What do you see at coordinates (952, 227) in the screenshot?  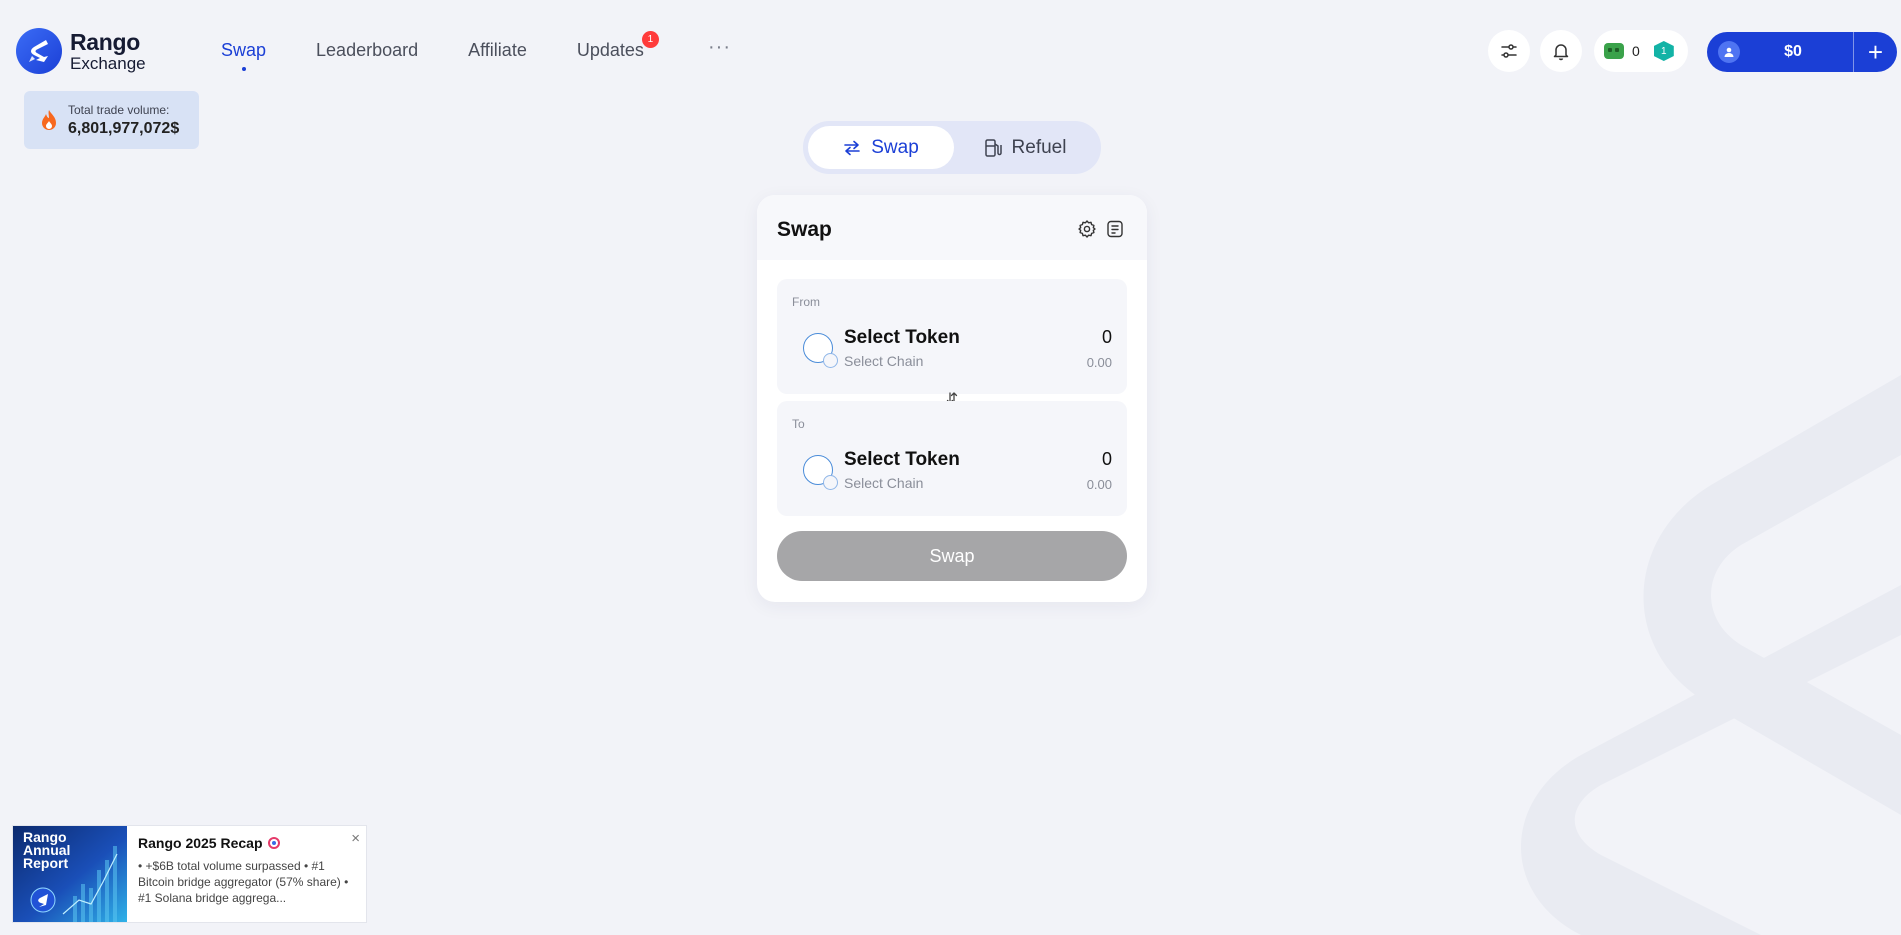 I see `swap-card-header: Swap` at bounding box center [952, 227].